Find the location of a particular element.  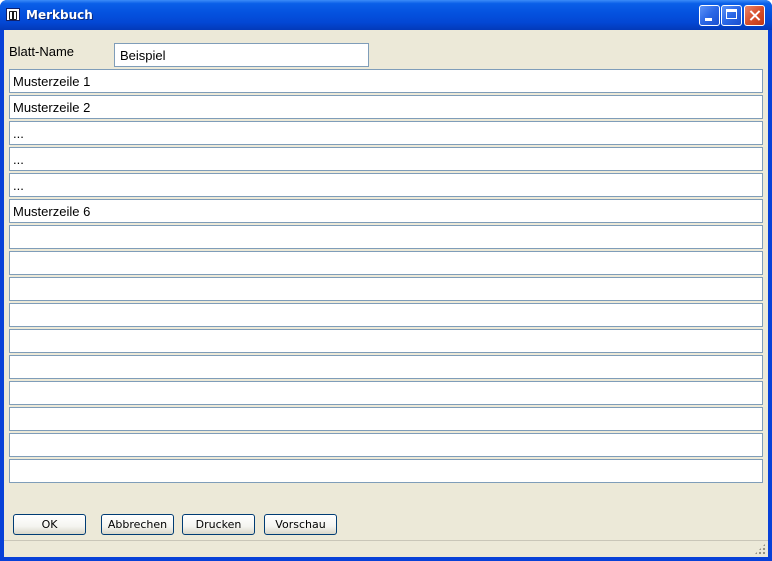

window-title: Merkbuch is located at coordinates (59, 15).